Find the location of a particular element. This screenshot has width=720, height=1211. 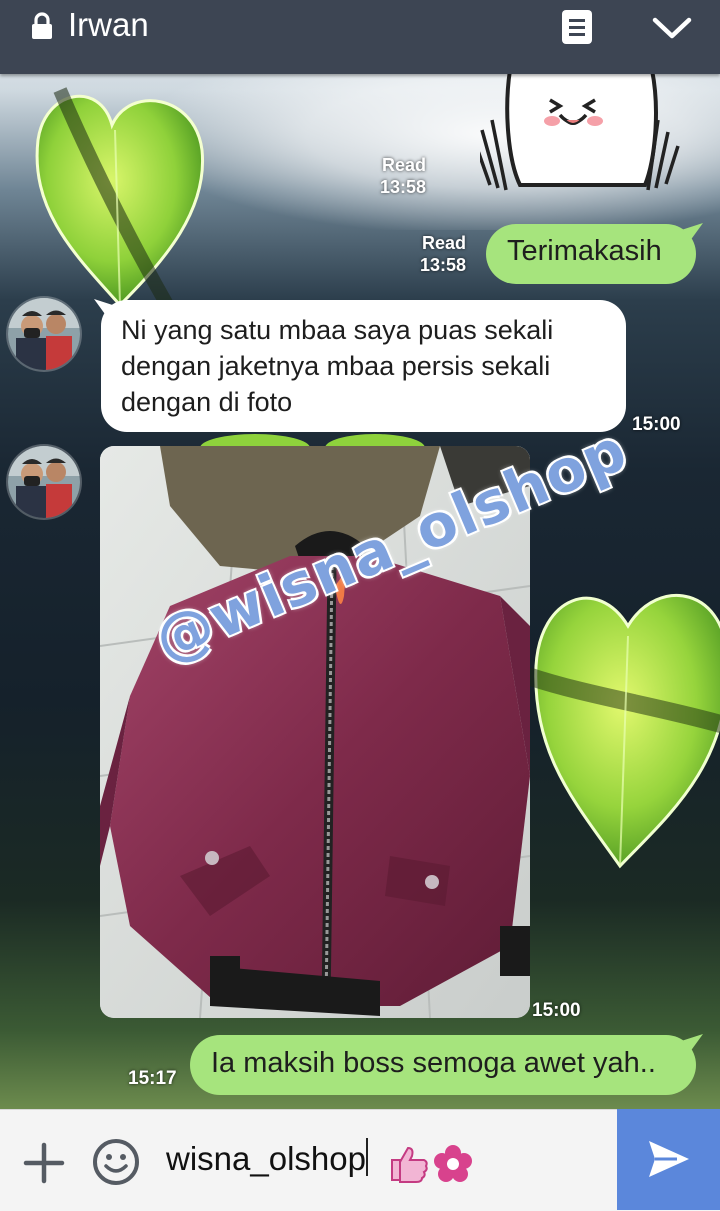

message-text: Terimakasih is located at coordinates (584, 251).